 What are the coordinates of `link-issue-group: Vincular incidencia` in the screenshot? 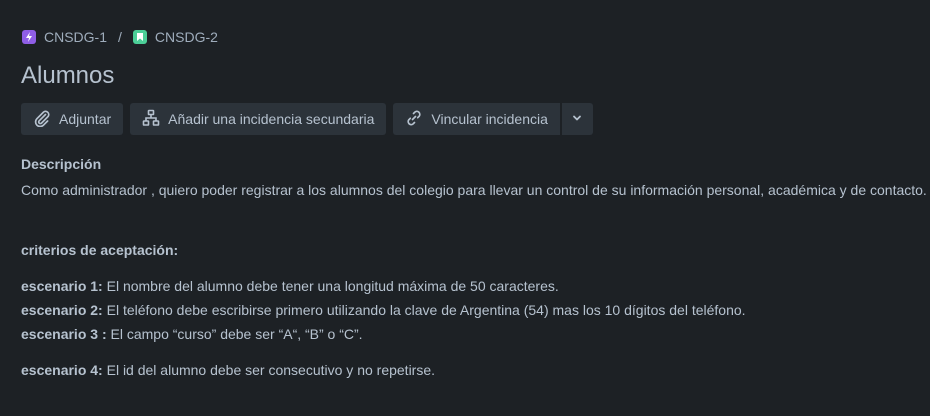 It's located at (493, 119).